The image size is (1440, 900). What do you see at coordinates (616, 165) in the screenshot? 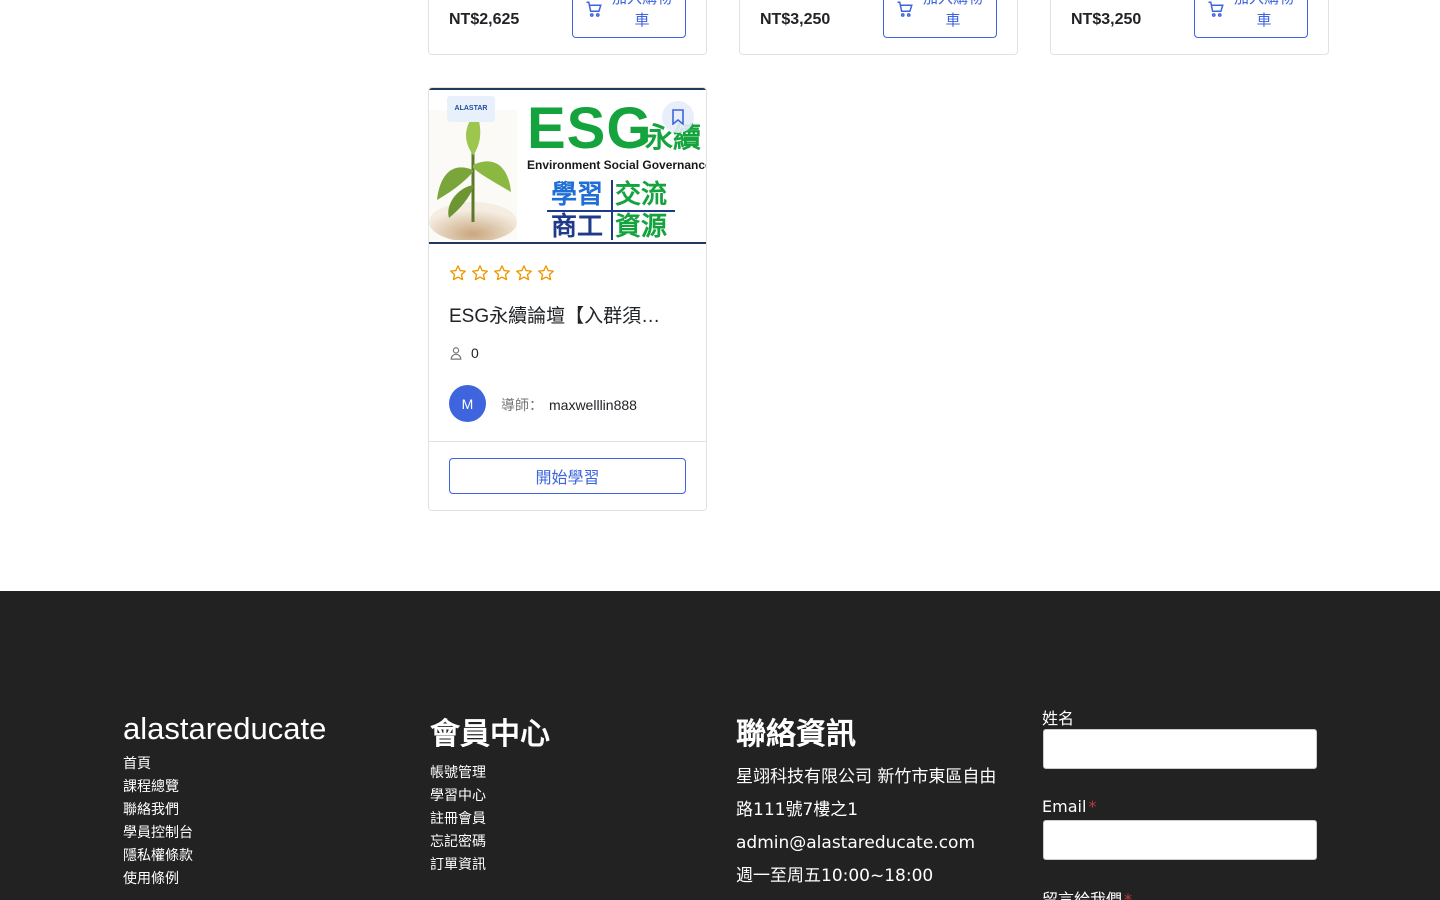
I see `thumbnail-subtitle: Environment Social Governance` at bounding box center [616, 165].